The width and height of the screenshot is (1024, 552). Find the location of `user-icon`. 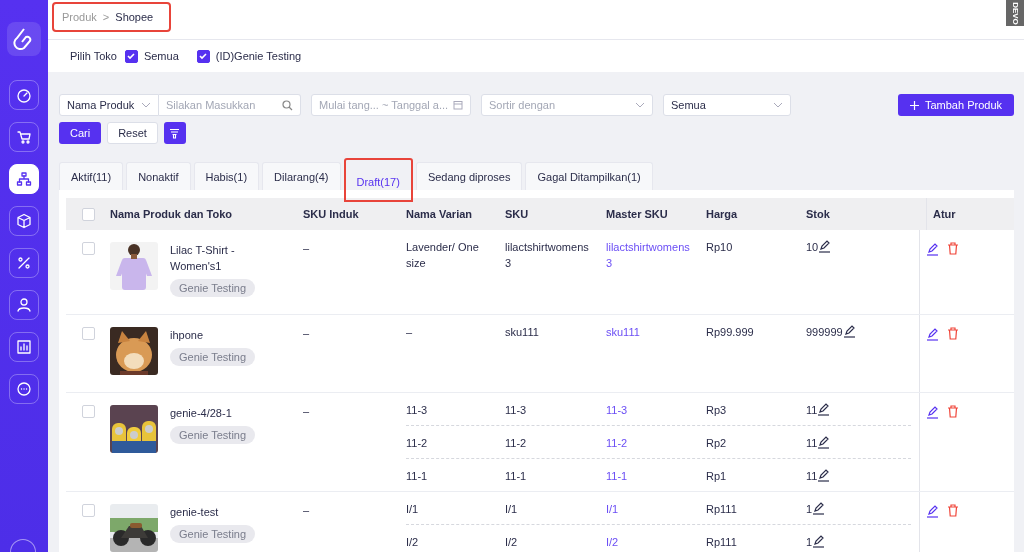

user-icon is located at coordinates (24, 305).